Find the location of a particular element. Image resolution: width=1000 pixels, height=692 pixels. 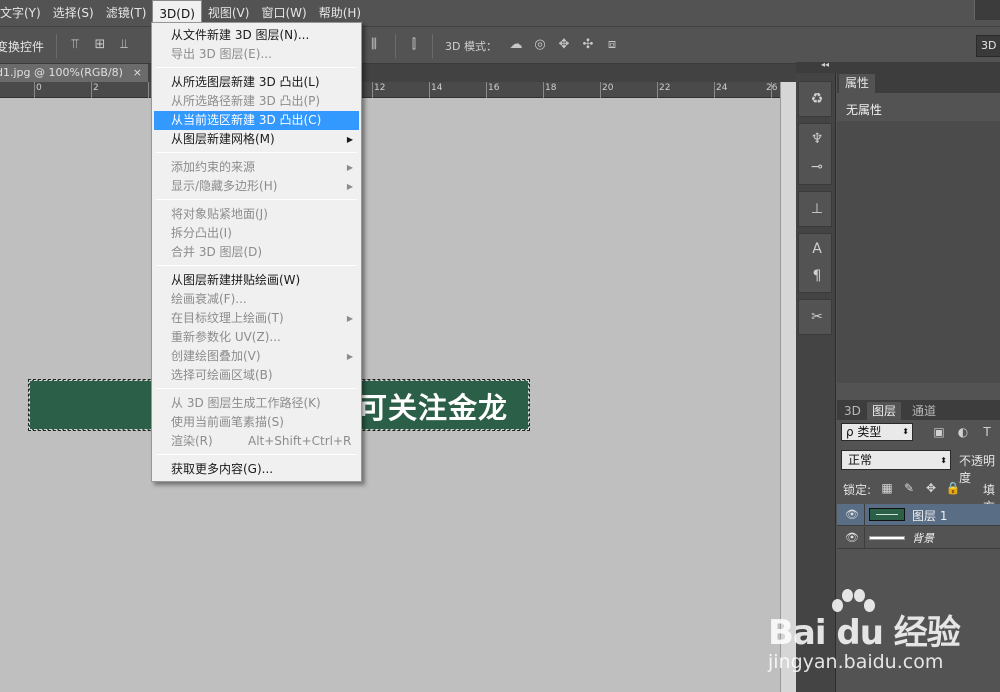

tab-properties: 属性 is located at coordinates (857, 83).